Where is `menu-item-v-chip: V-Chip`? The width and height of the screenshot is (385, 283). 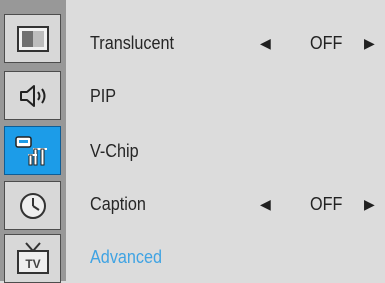
menu-item-v-chip: V-Chip is located at coordinates (237, 151).